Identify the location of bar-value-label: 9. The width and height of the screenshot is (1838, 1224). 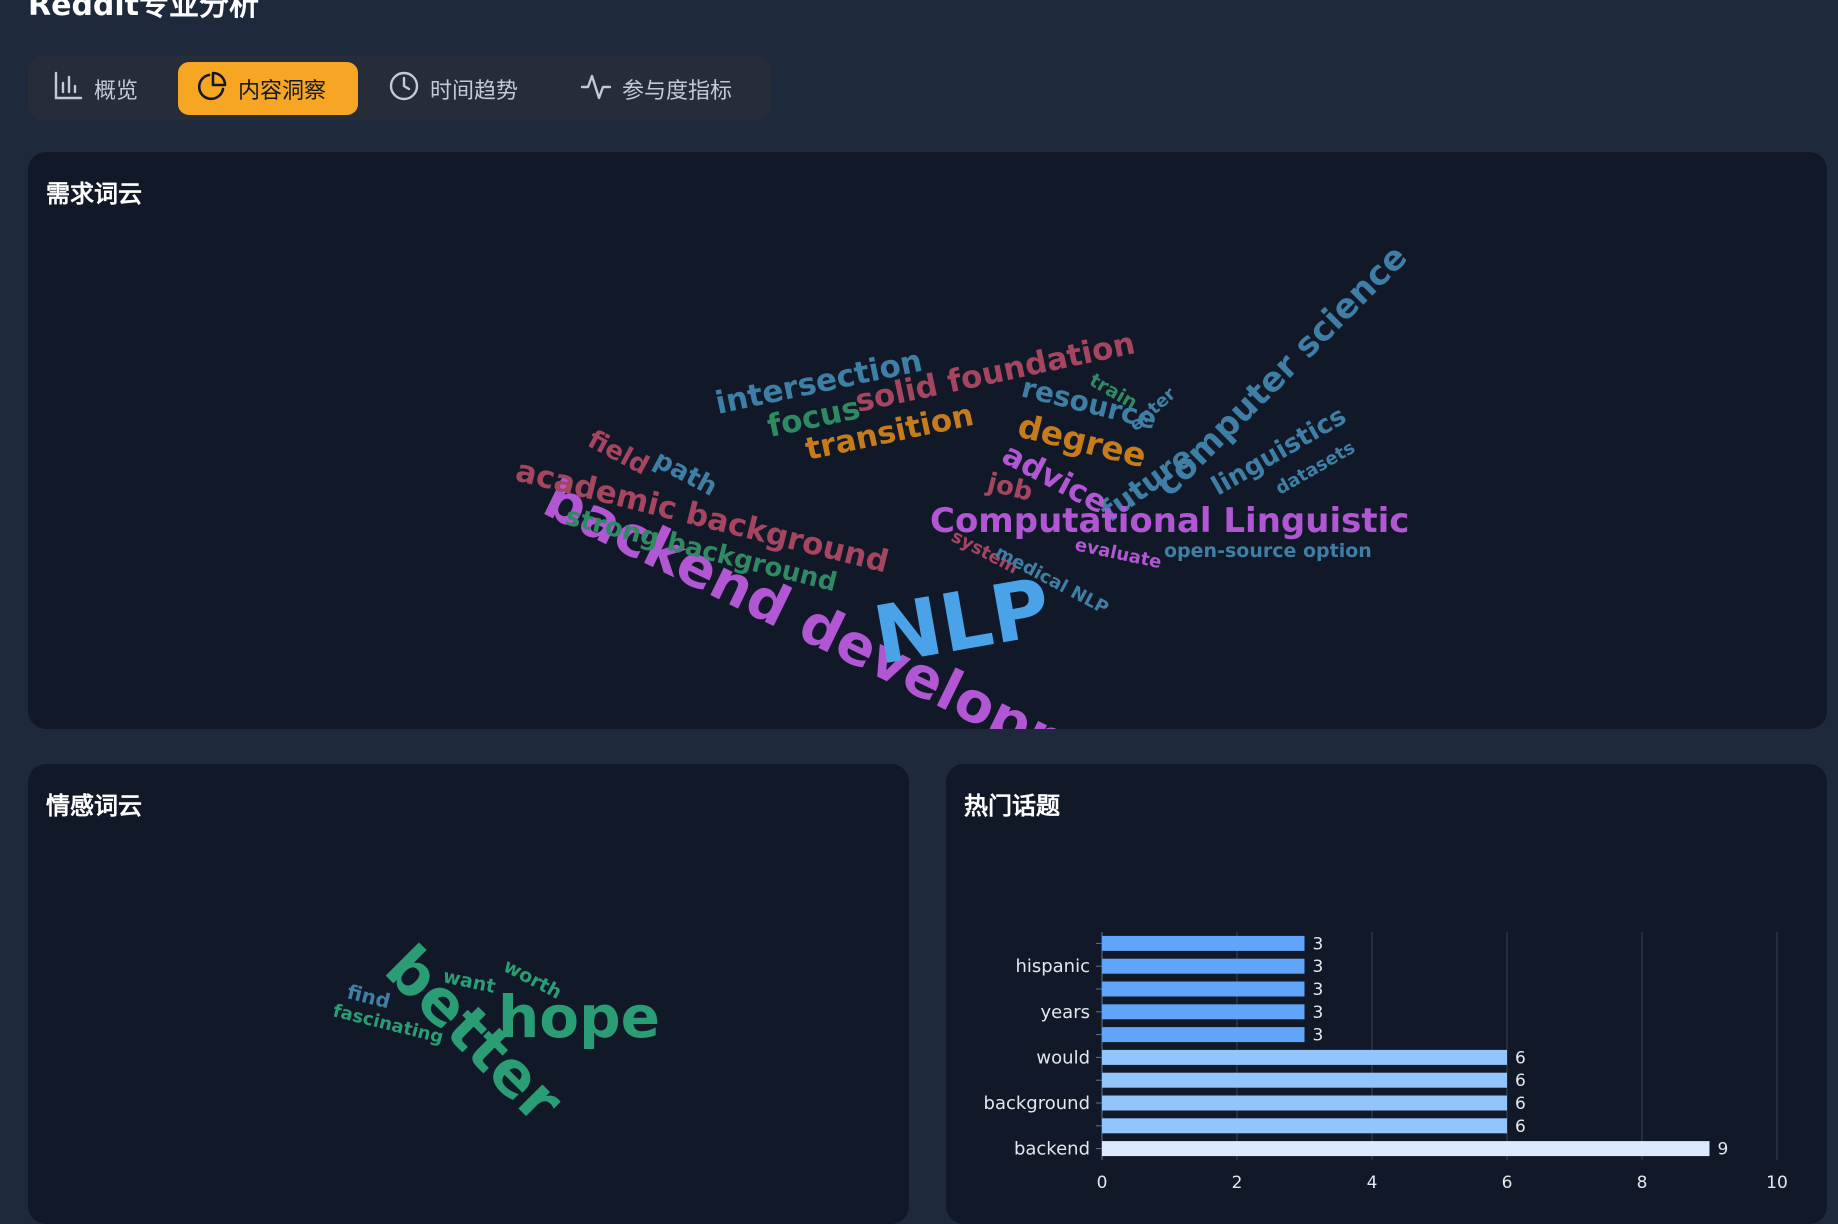
(1723, 1150).